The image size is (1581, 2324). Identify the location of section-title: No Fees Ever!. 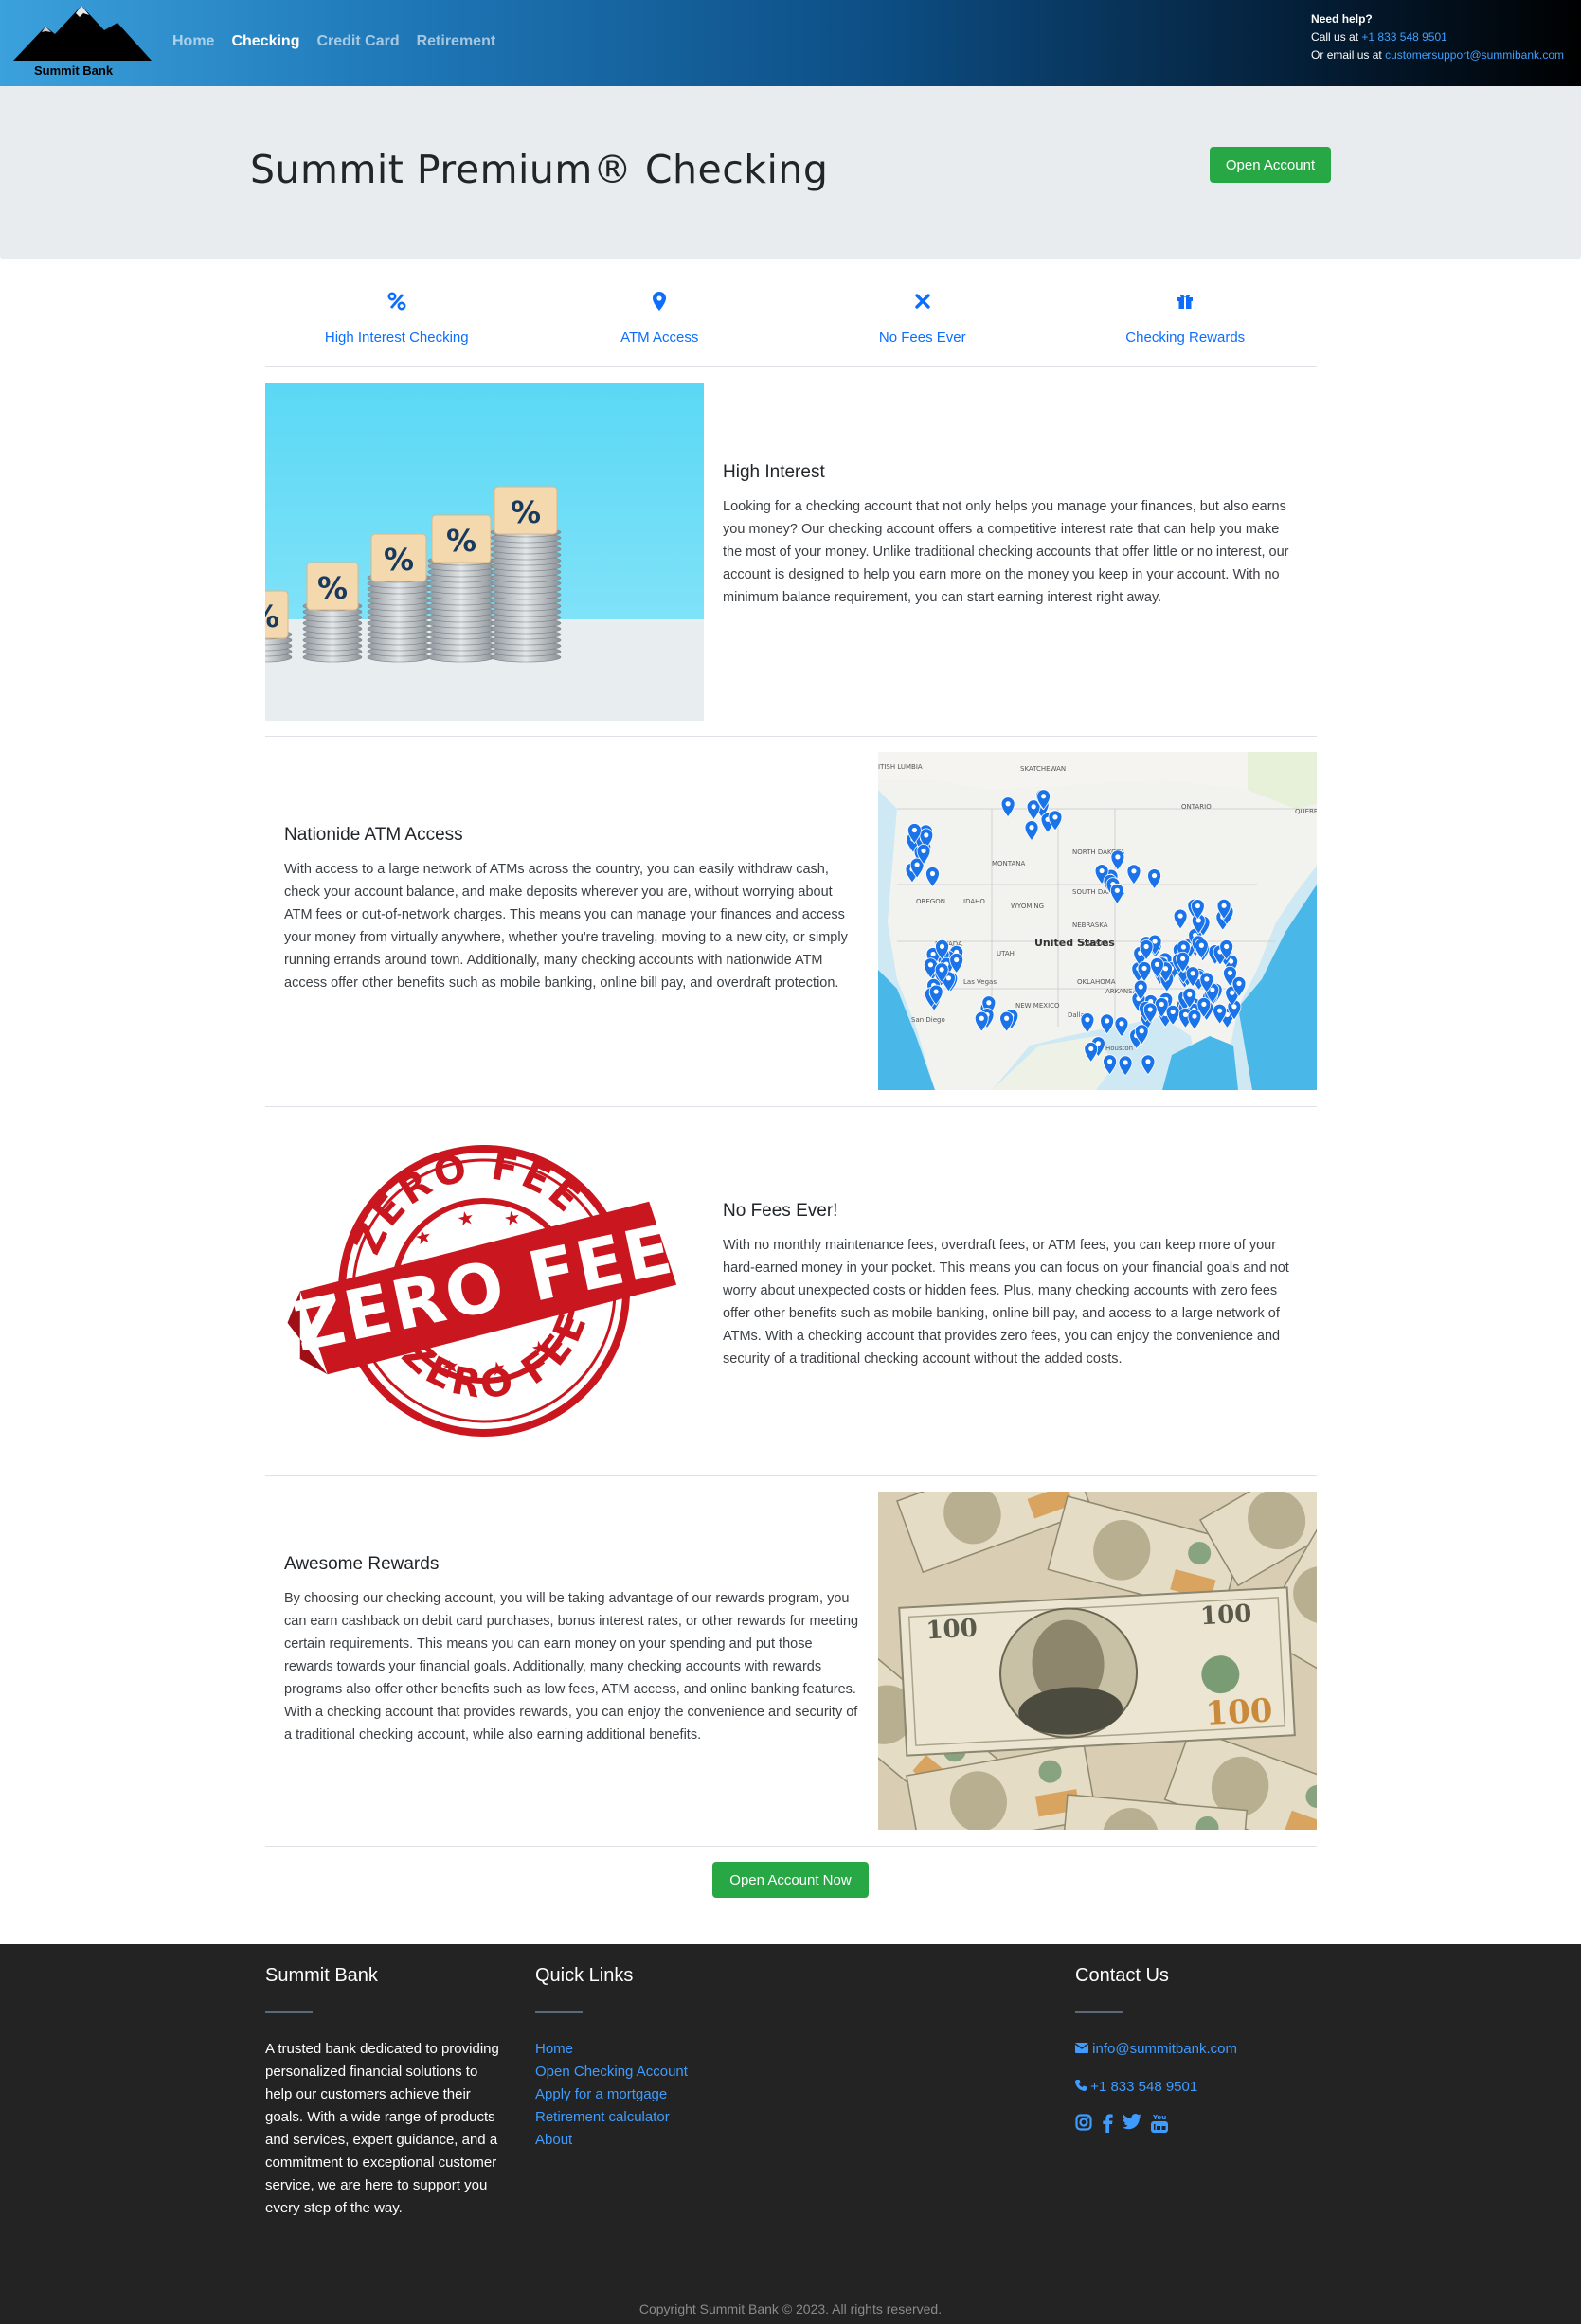
(780, 1211).